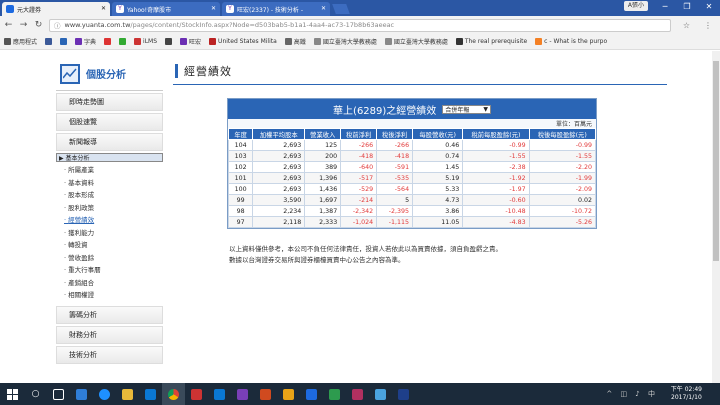 The height and width of the screenshot is (405, 720). I want to click on reload-icon: ↻, so click(38, 25).